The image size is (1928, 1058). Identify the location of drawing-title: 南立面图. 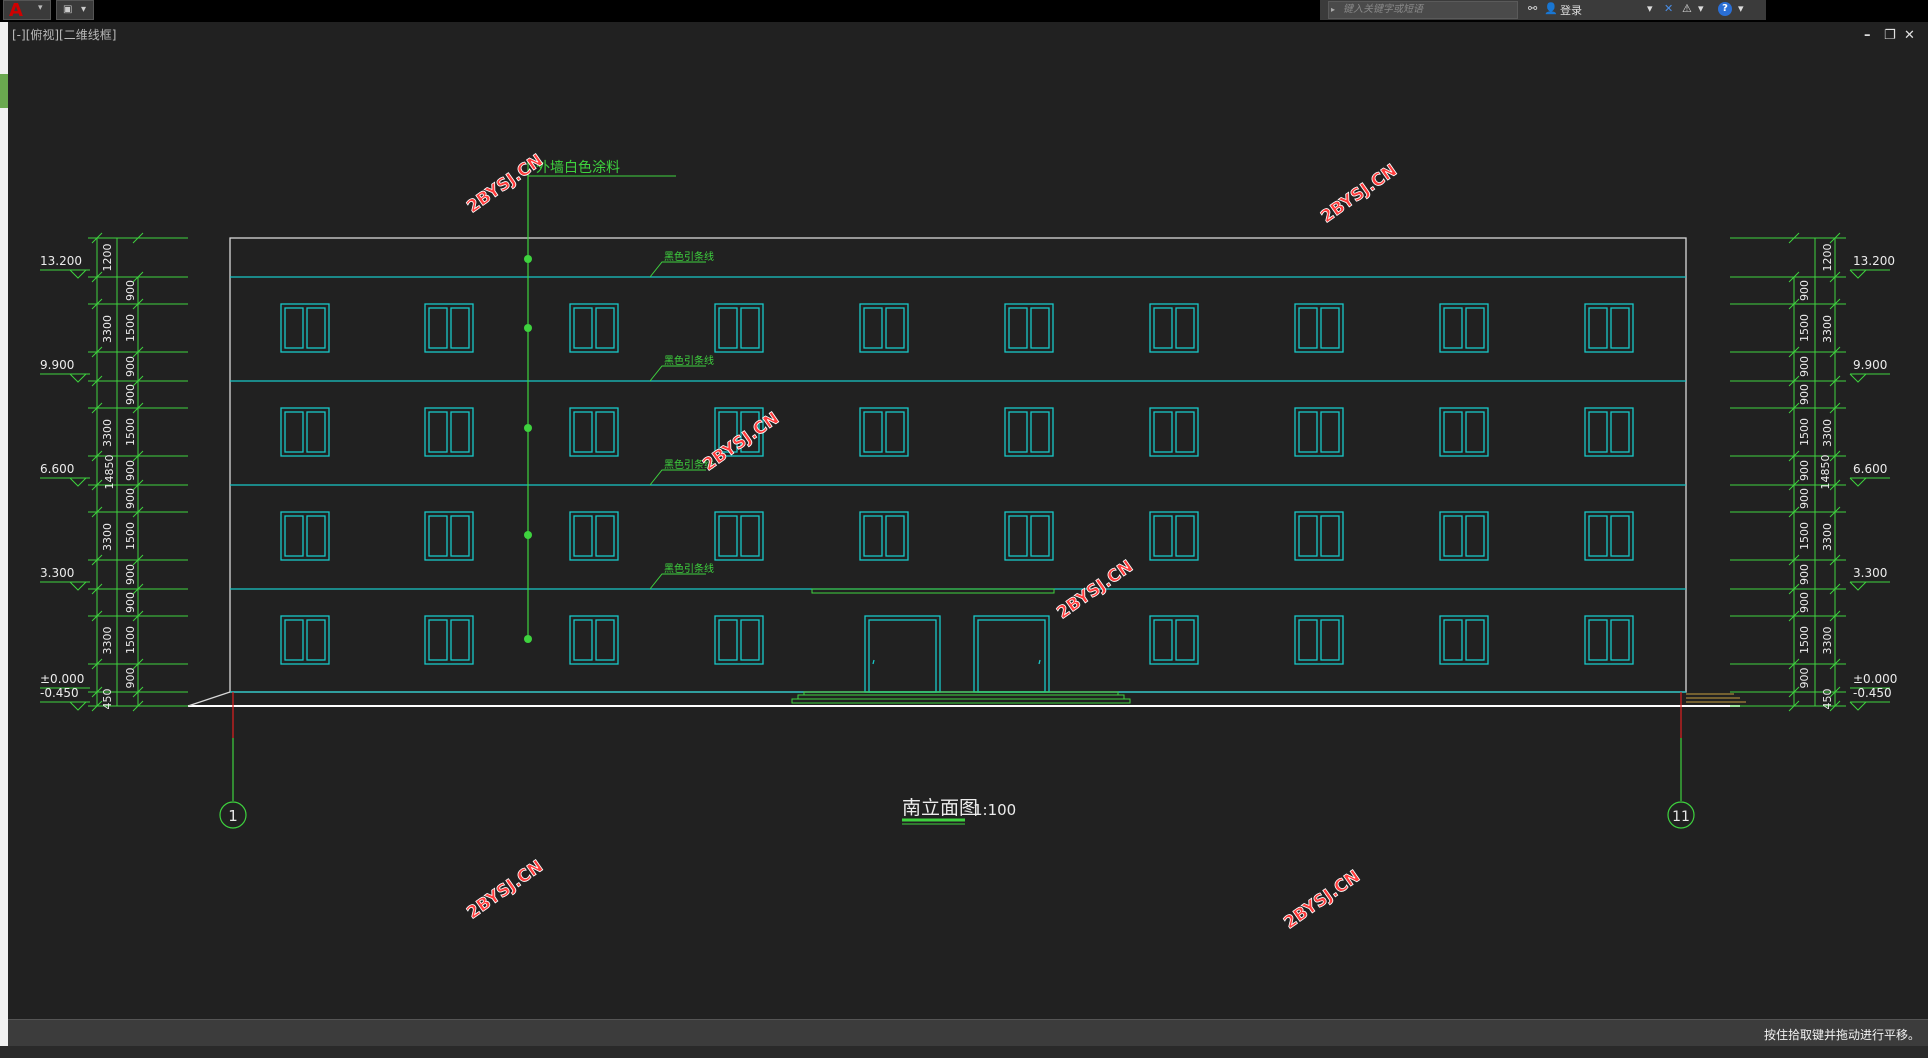
(940, 808).